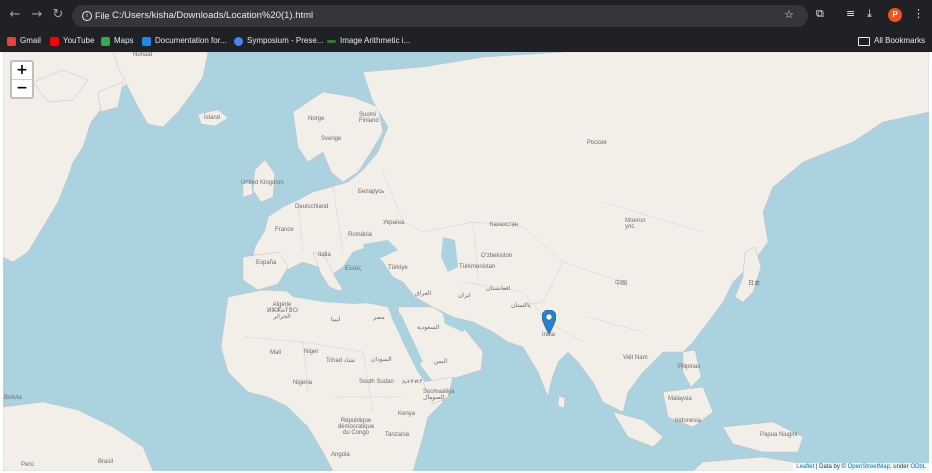 The height and width of the screenshot is (473, 932). What do you see at coordinates (37, 15) in the screenshot?
I see `forward-icon: →` at bounding box center [37, 15].